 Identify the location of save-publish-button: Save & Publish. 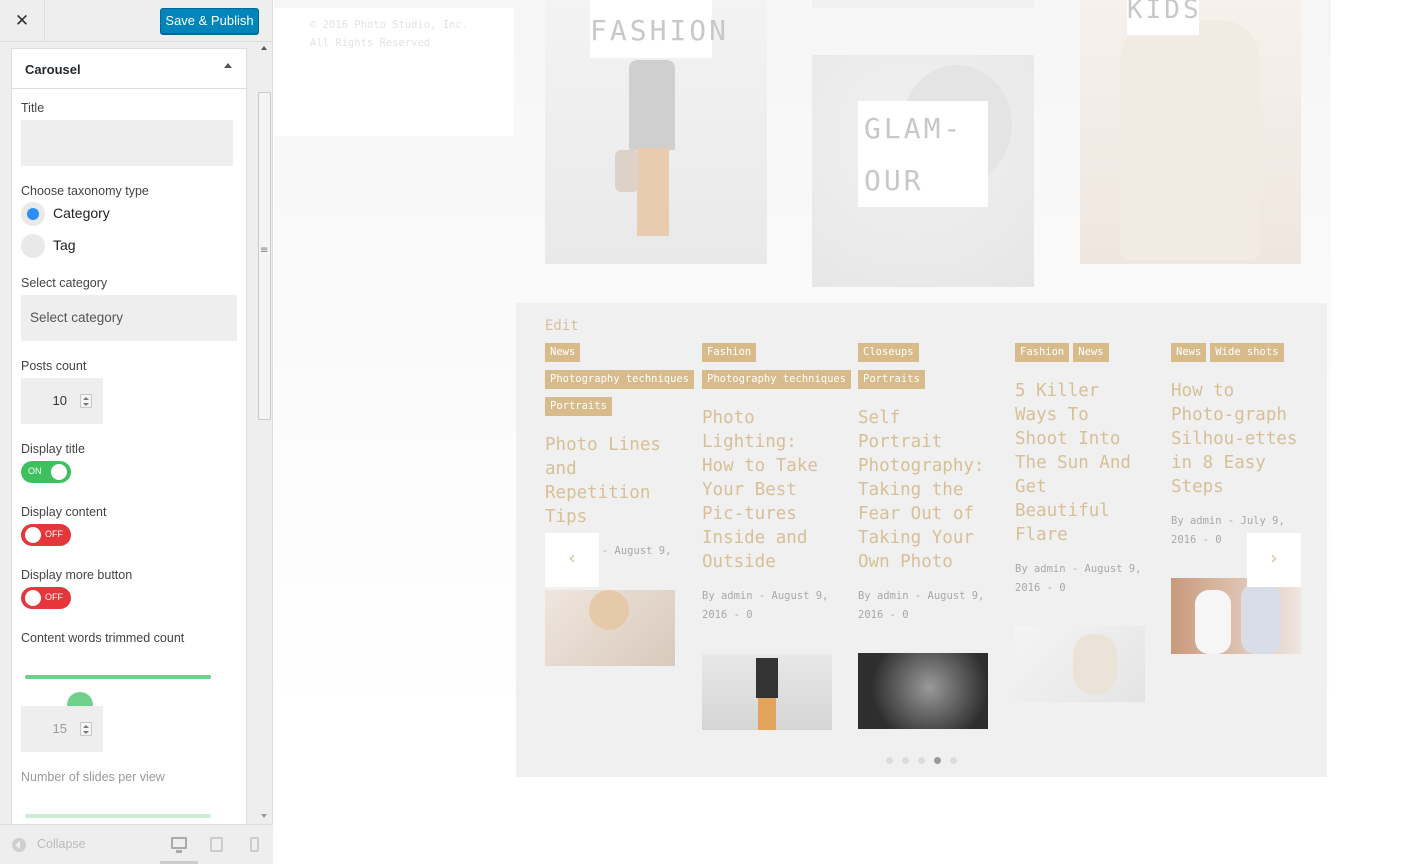
(209, 21).